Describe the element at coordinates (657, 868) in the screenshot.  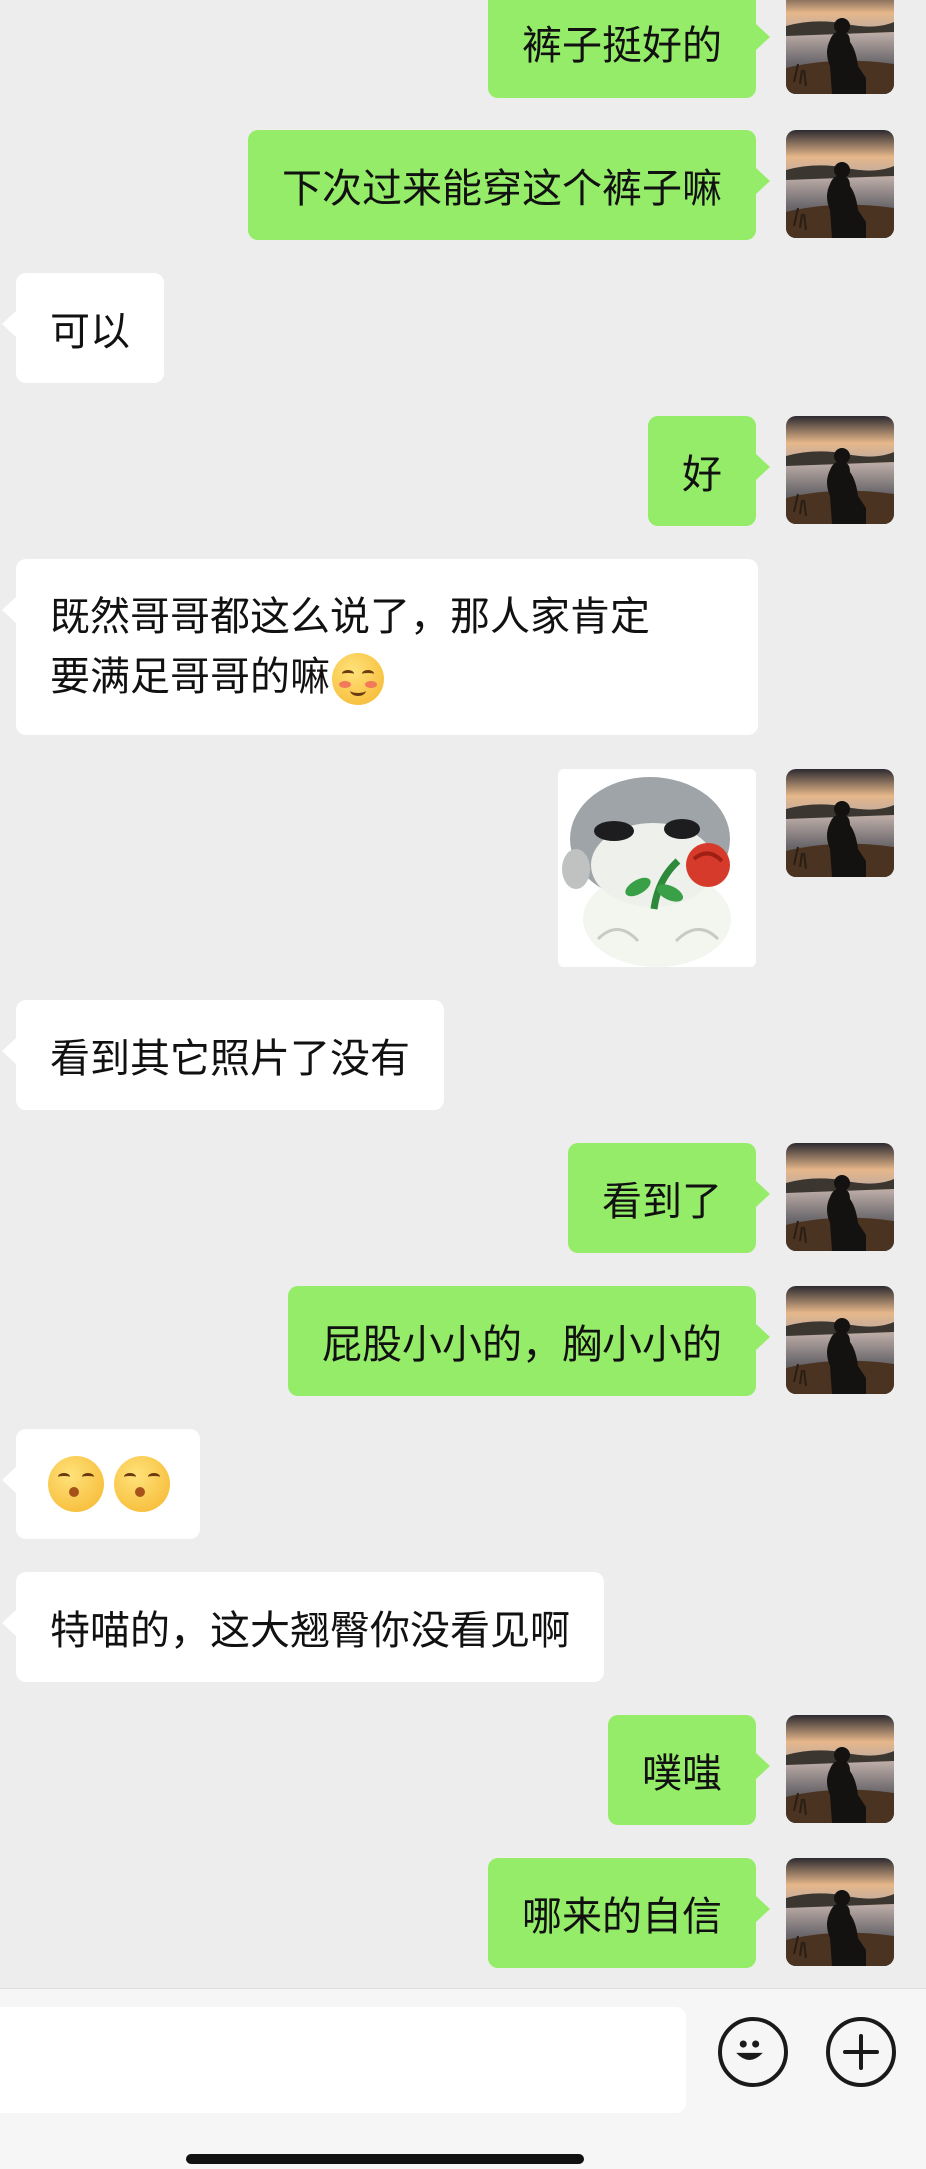
I see `hamster-rose-sticker` at that location.